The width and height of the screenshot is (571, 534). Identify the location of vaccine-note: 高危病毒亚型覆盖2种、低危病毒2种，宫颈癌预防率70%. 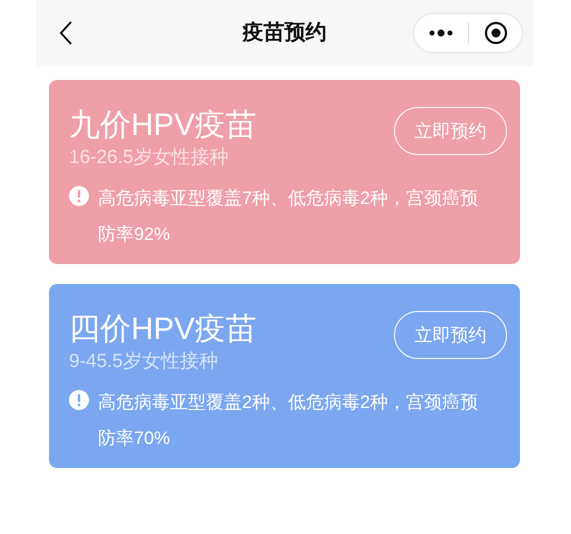
(289, 420).